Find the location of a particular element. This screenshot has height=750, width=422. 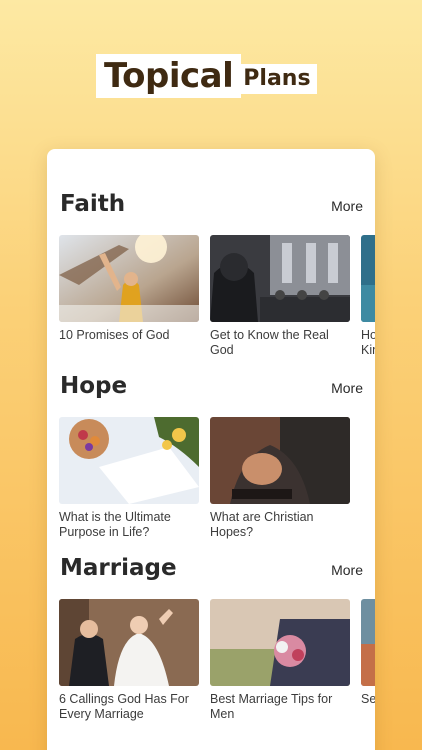

plan-card: Get to Know the Real God is located at coordinates (280, 296).